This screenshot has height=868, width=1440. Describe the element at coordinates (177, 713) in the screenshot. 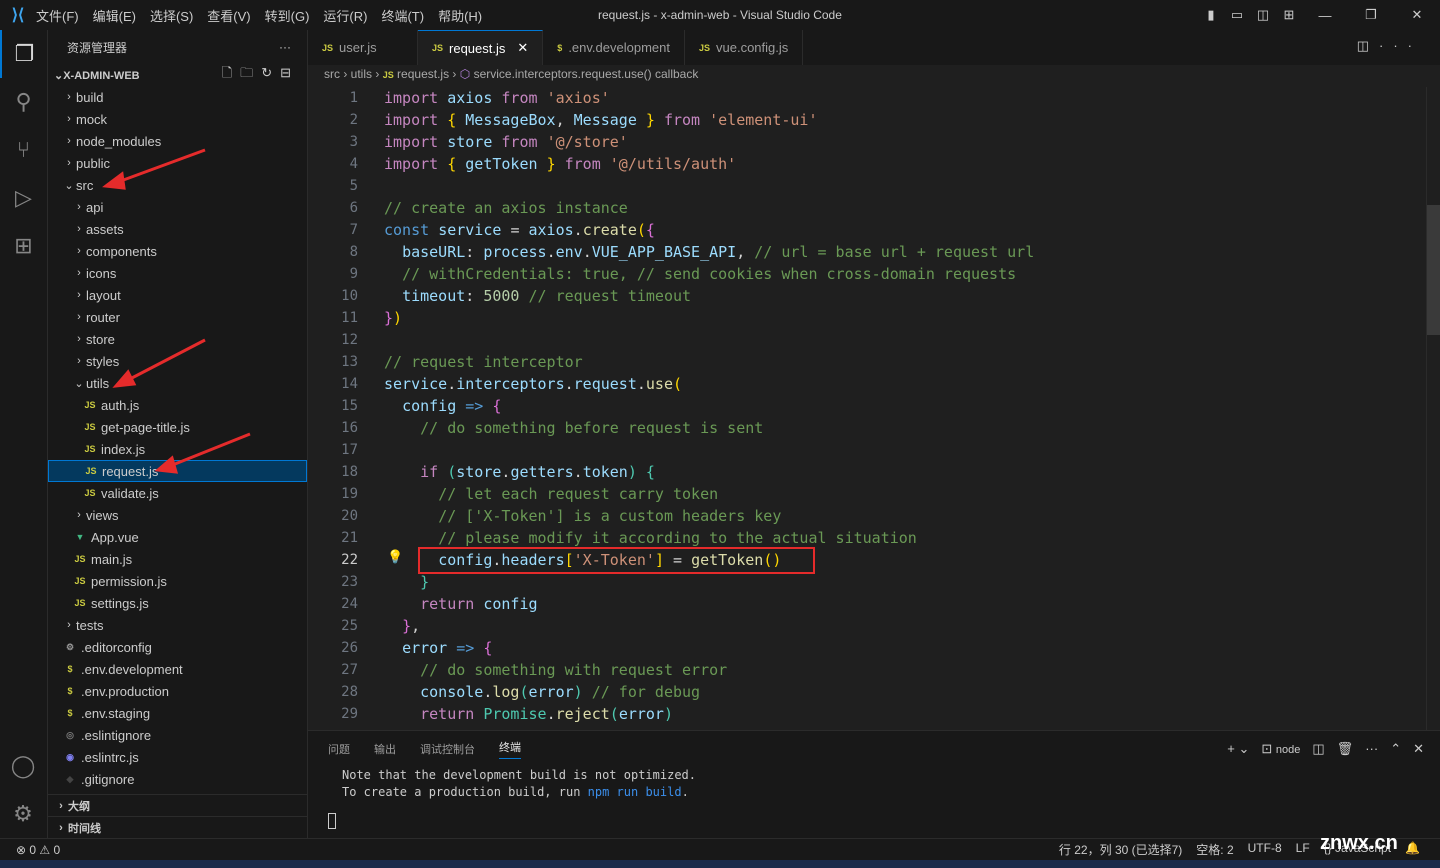

I see `tree-item-env-staging: $ .env.staging` at that location.